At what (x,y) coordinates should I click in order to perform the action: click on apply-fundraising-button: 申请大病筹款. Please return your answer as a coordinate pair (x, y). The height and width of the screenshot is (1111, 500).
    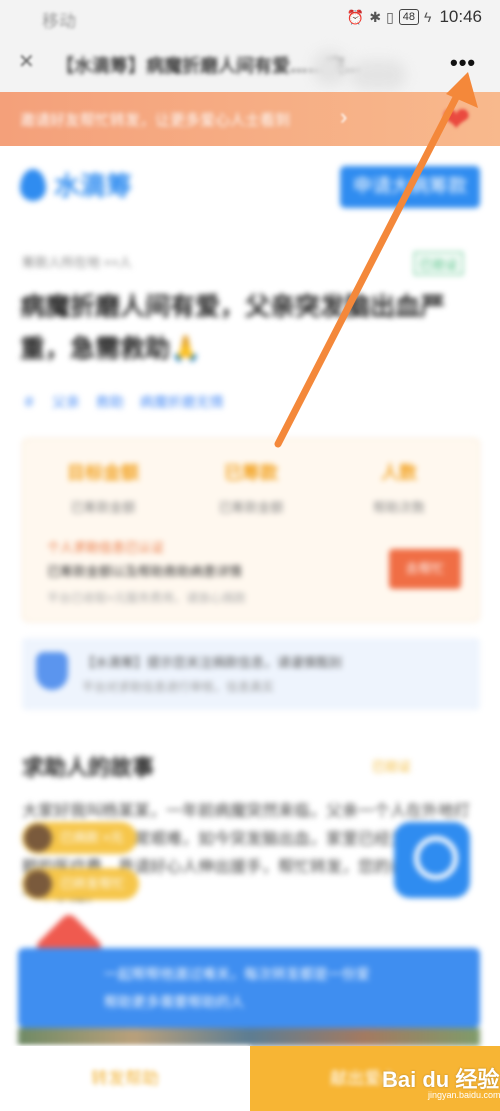
    Looking at the image, I should click on (410, 187).